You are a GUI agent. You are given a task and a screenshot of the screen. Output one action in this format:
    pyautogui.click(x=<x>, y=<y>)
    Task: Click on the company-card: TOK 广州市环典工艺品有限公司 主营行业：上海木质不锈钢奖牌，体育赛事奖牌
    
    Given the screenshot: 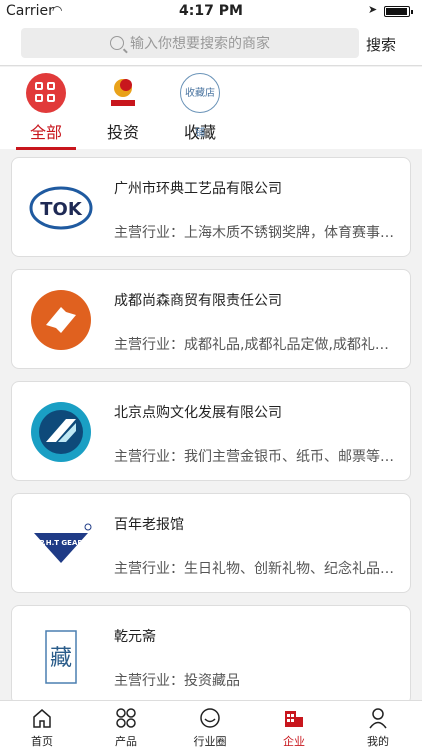 What is the action you would take?
    pyautogui.click(x=211, y=207)
    